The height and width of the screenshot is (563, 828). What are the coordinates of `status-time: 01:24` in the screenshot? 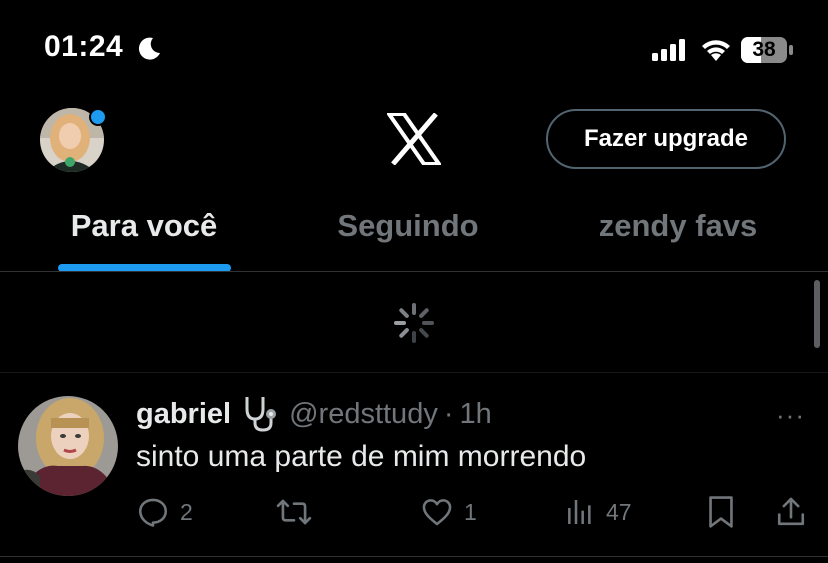 It's located at (84, 46).